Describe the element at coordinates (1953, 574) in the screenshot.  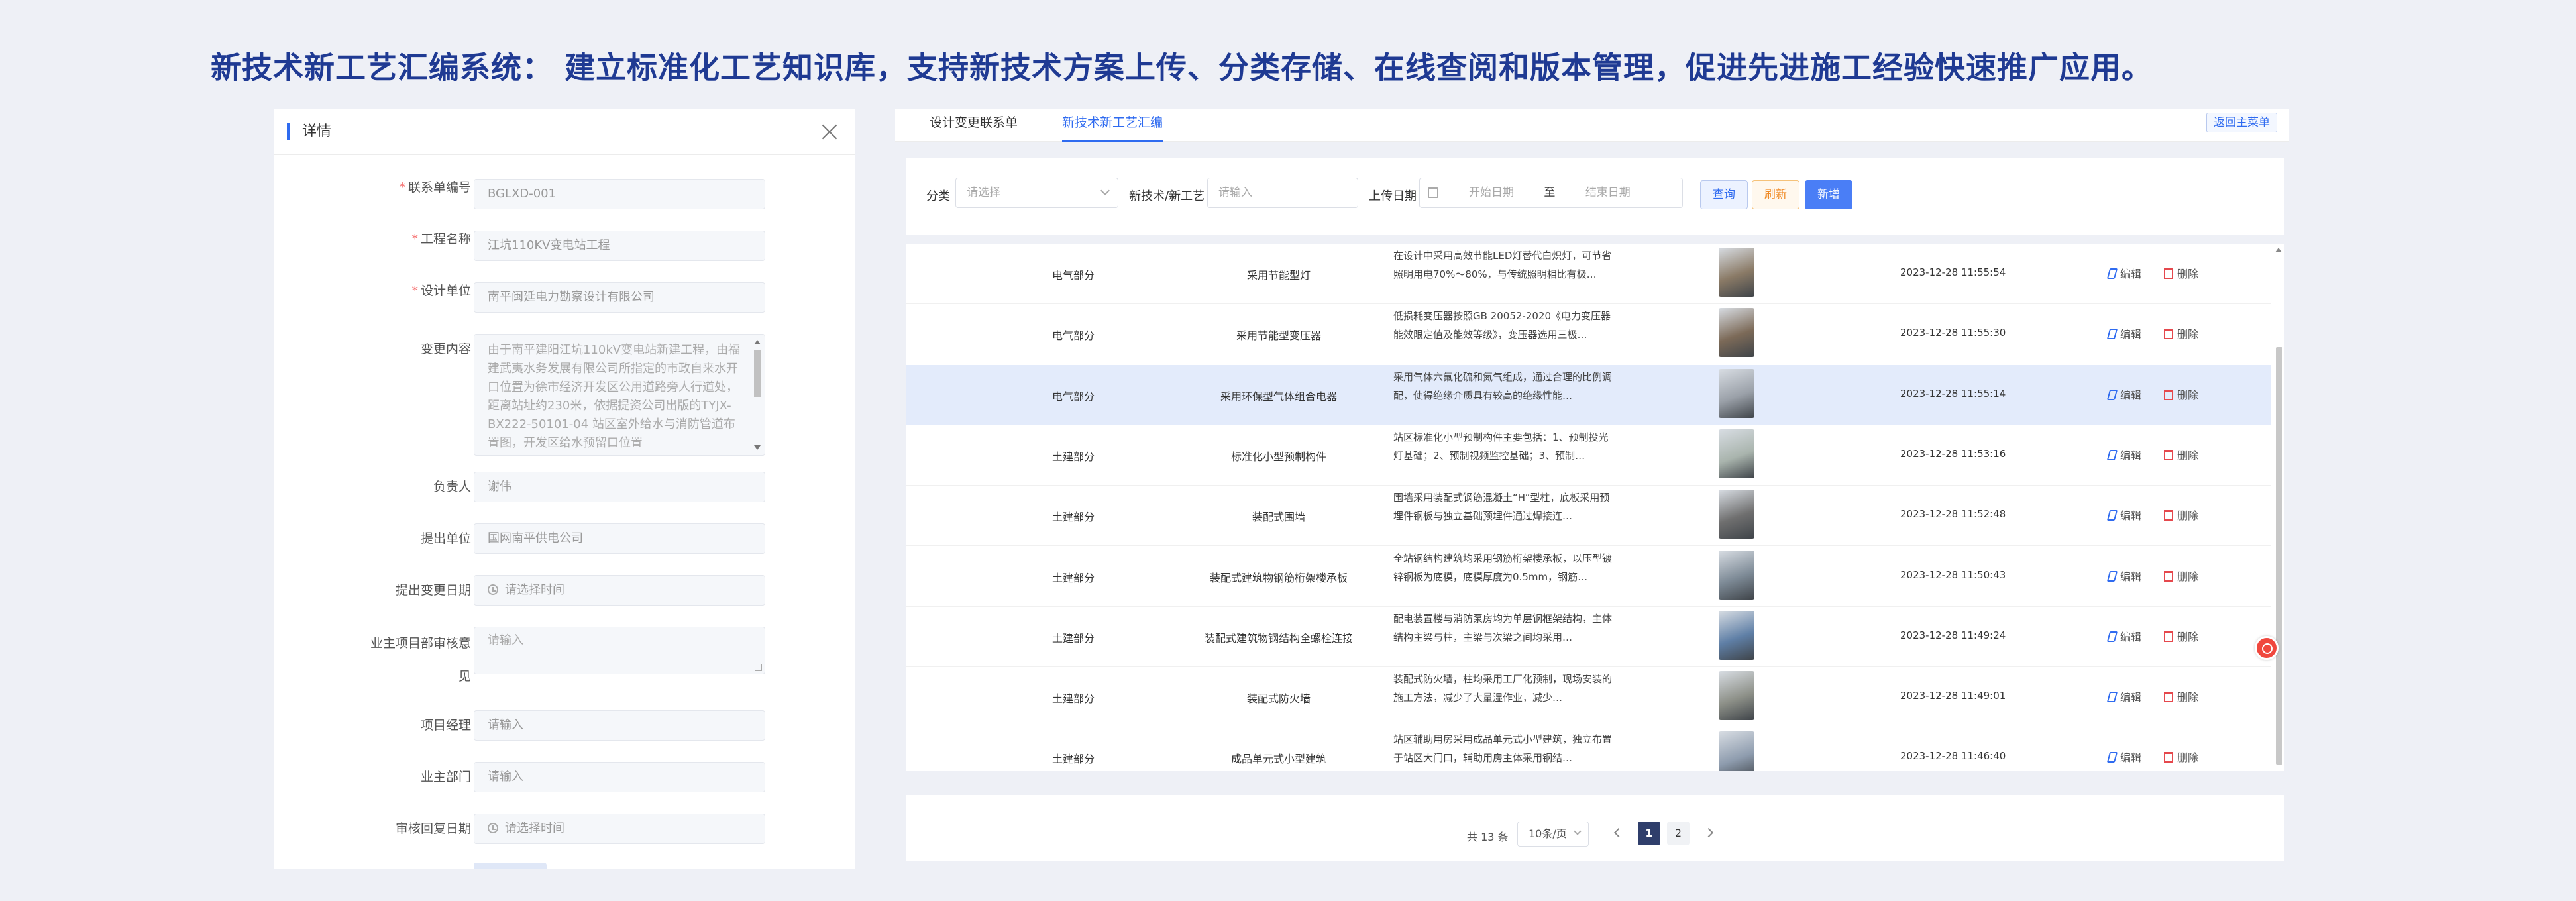
I see `row-upload-time: 2023-12-28 11:50:43` at that location.